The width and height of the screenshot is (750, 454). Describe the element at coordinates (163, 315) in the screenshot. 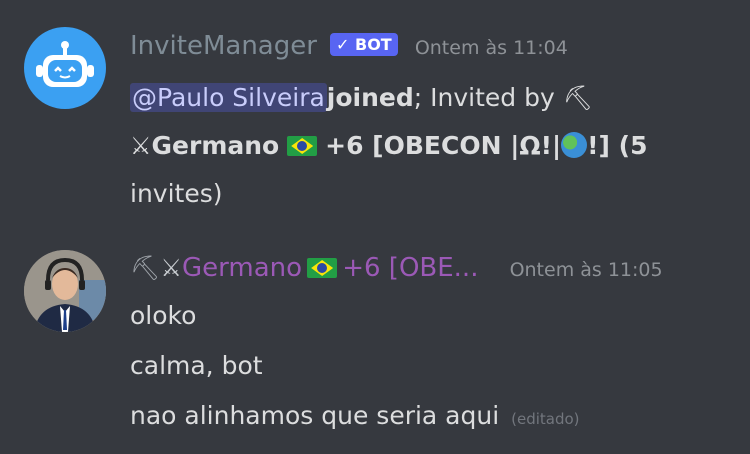

I see `message-line: oloko` at that location.